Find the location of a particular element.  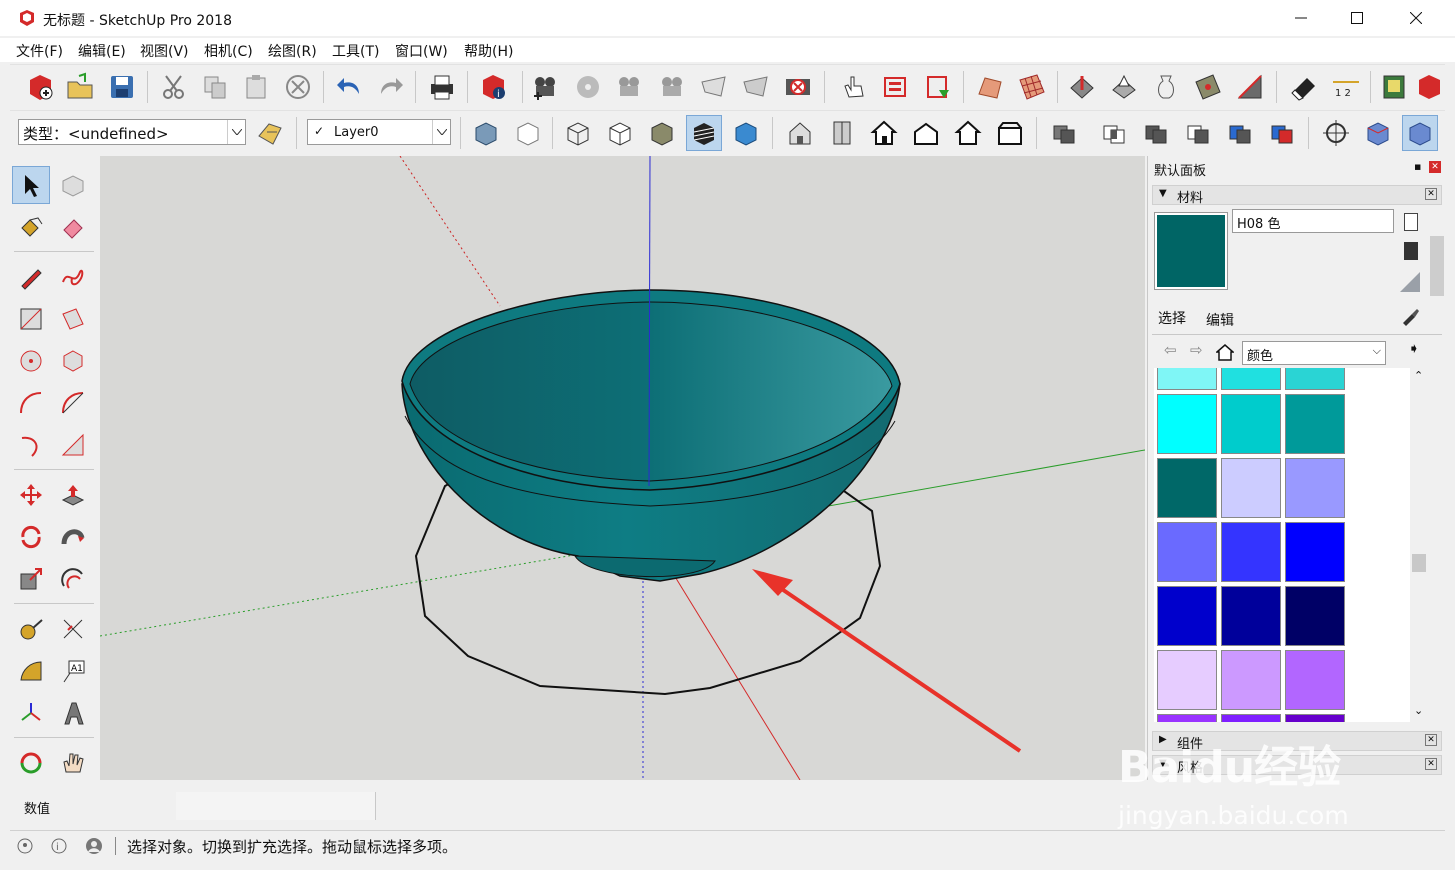

paint-bucket-tool is located at coordinates (31, 227).